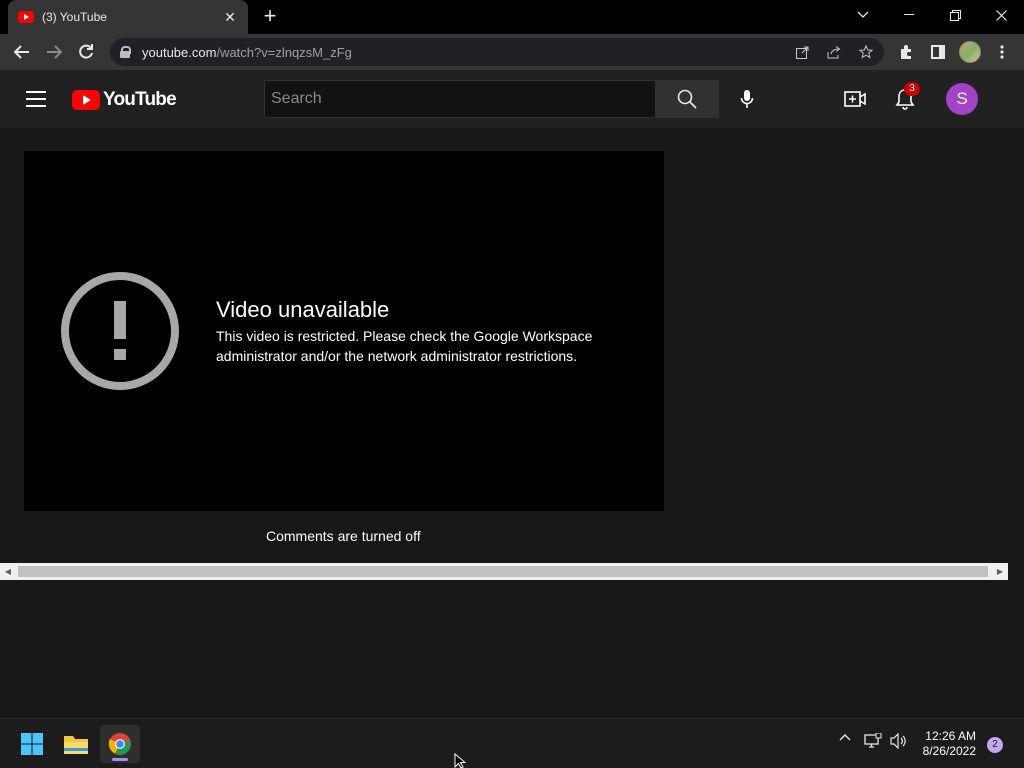  I want to click on youtube-wordmark: YouTube, so click(140, 99).